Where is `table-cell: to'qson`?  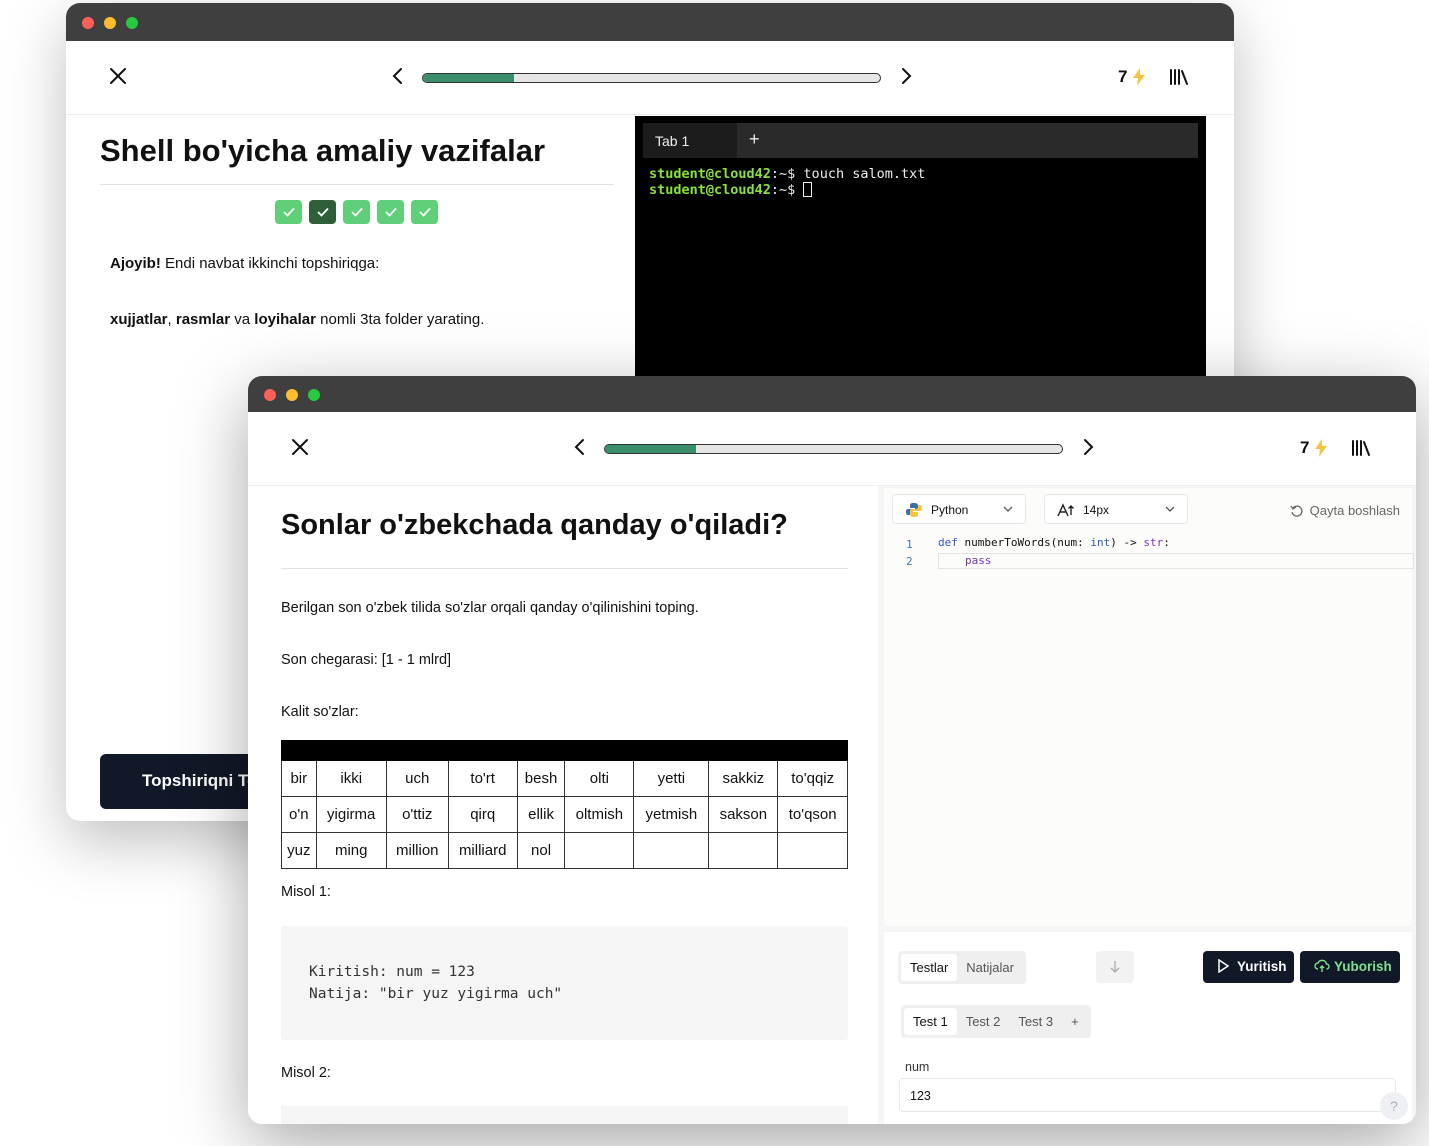 table-cell: to'qson is located at coordinates (812, 814).